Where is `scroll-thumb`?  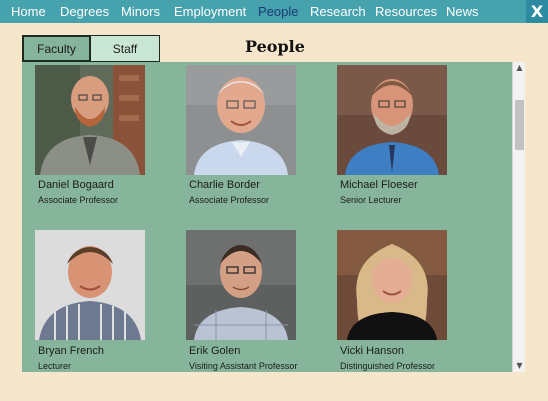
scroll-thumb is located at coordinates (519, 125).